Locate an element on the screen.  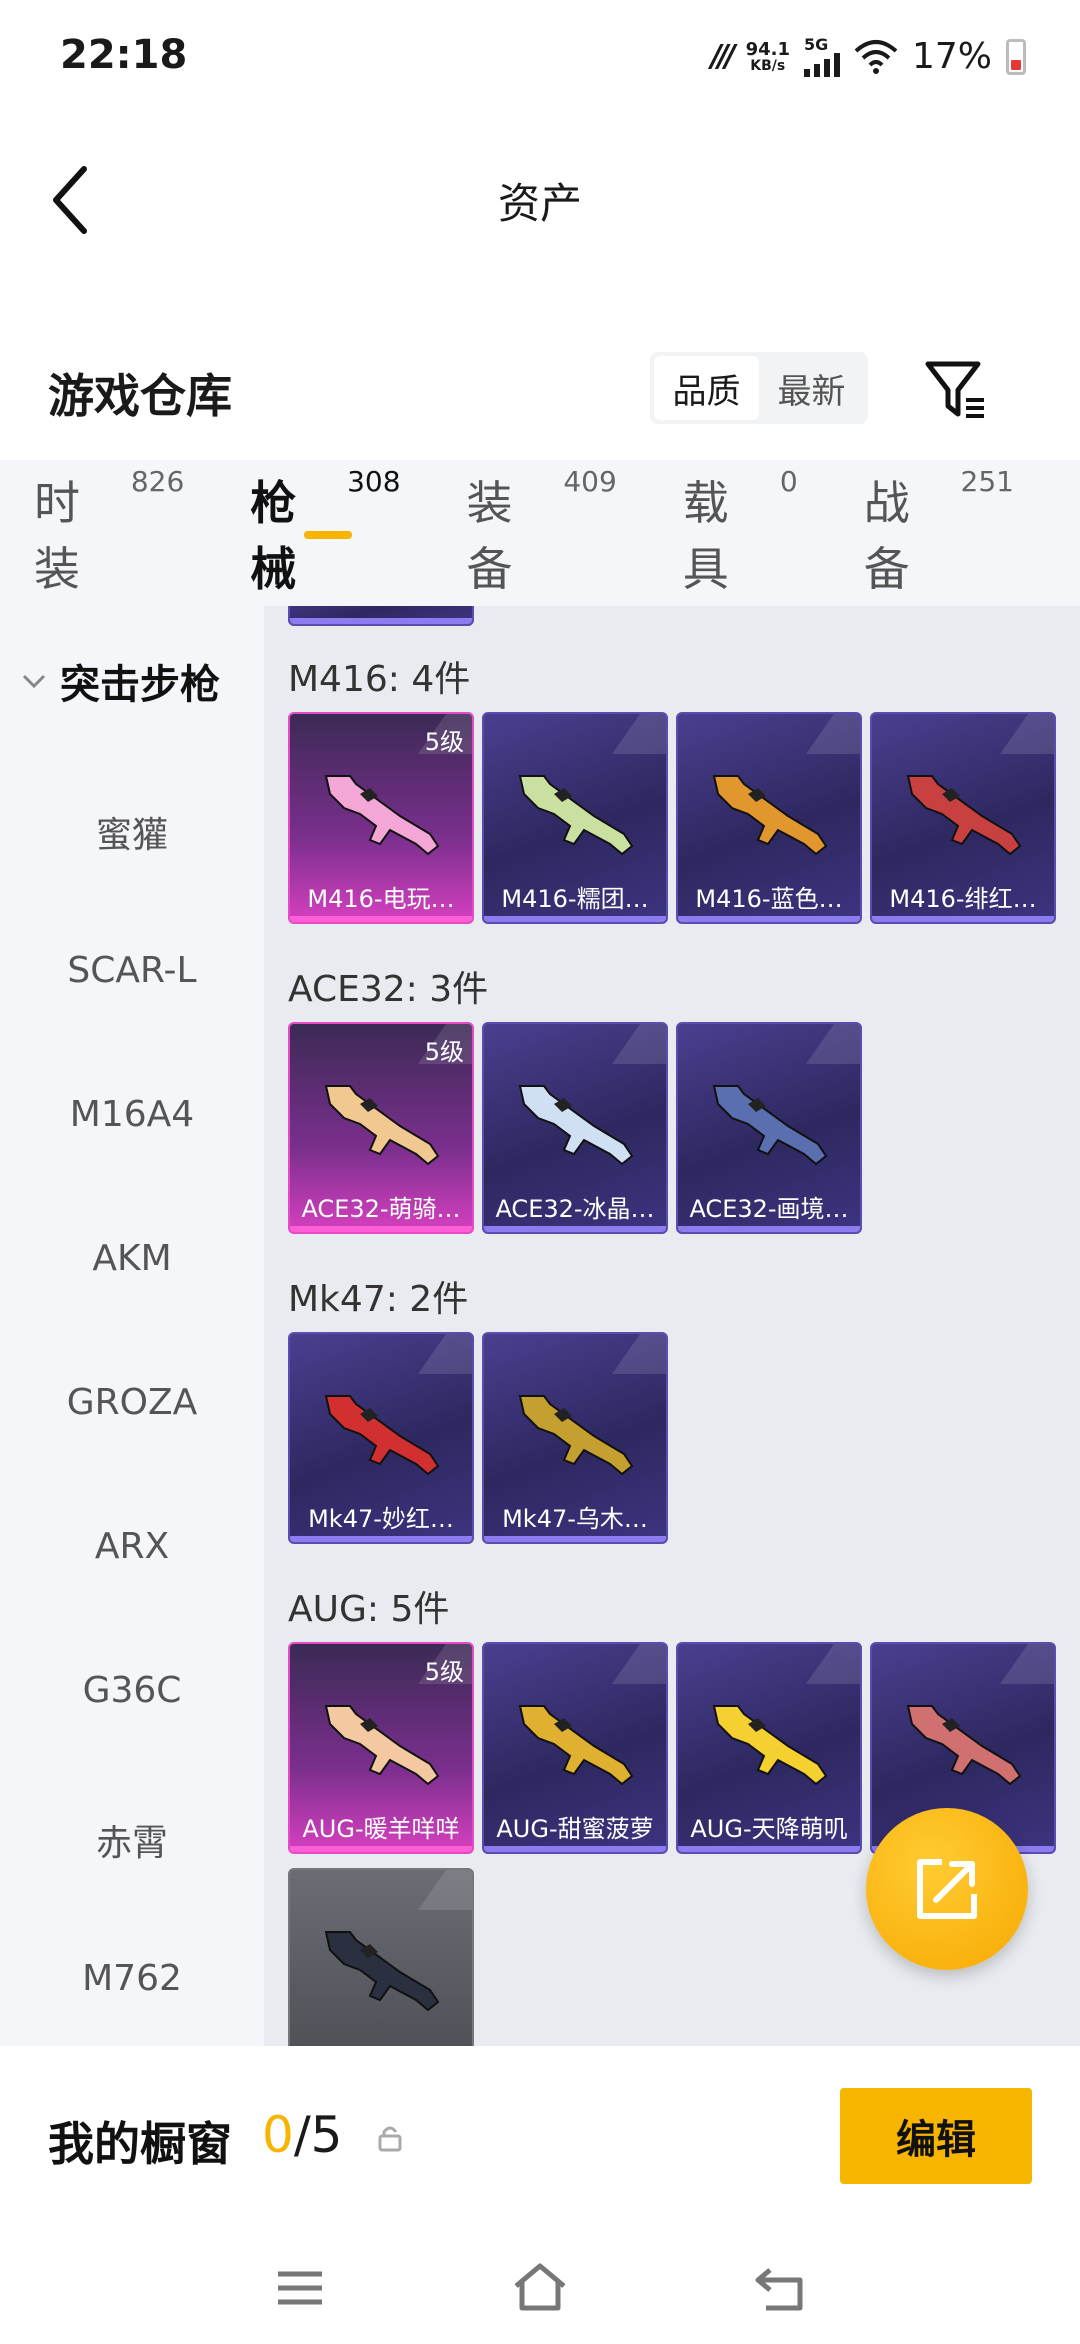
sidebar-item: AKM is located at coordinates (132, 1258).